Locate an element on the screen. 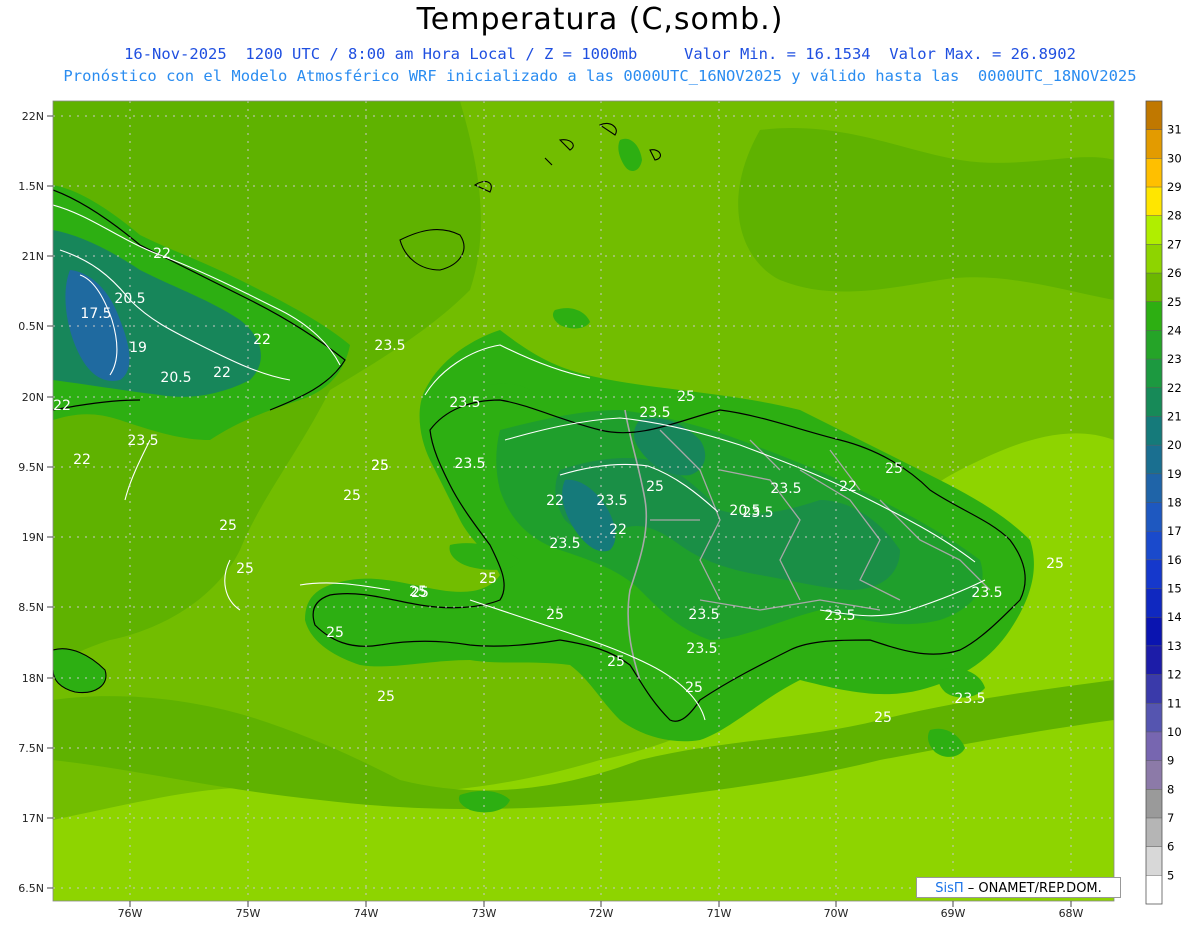  colorbar-label: 13 is located at coordinates (1174, 646).